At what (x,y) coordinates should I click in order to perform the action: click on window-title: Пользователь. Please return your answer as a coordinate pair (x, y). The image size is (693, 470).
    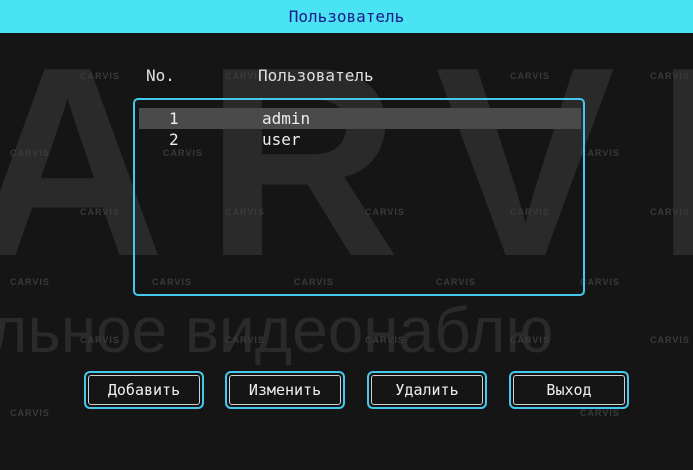
    Looking at the image, I should click on (346, 16).